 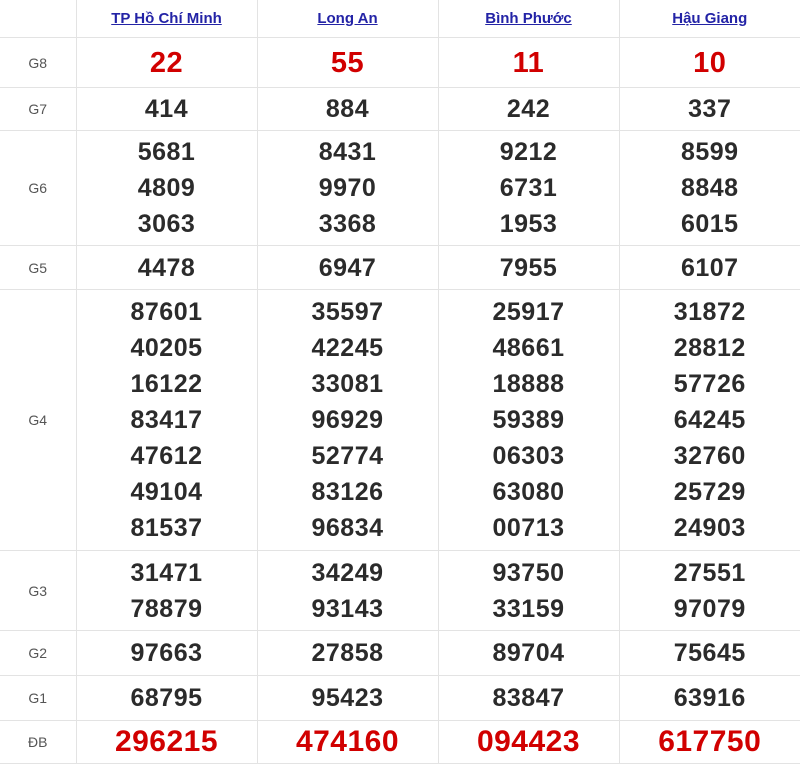 What do you see at coordinates (38, 188) in the screenshot?
I see `prize-label: G6` at bounding box center [38, 188].